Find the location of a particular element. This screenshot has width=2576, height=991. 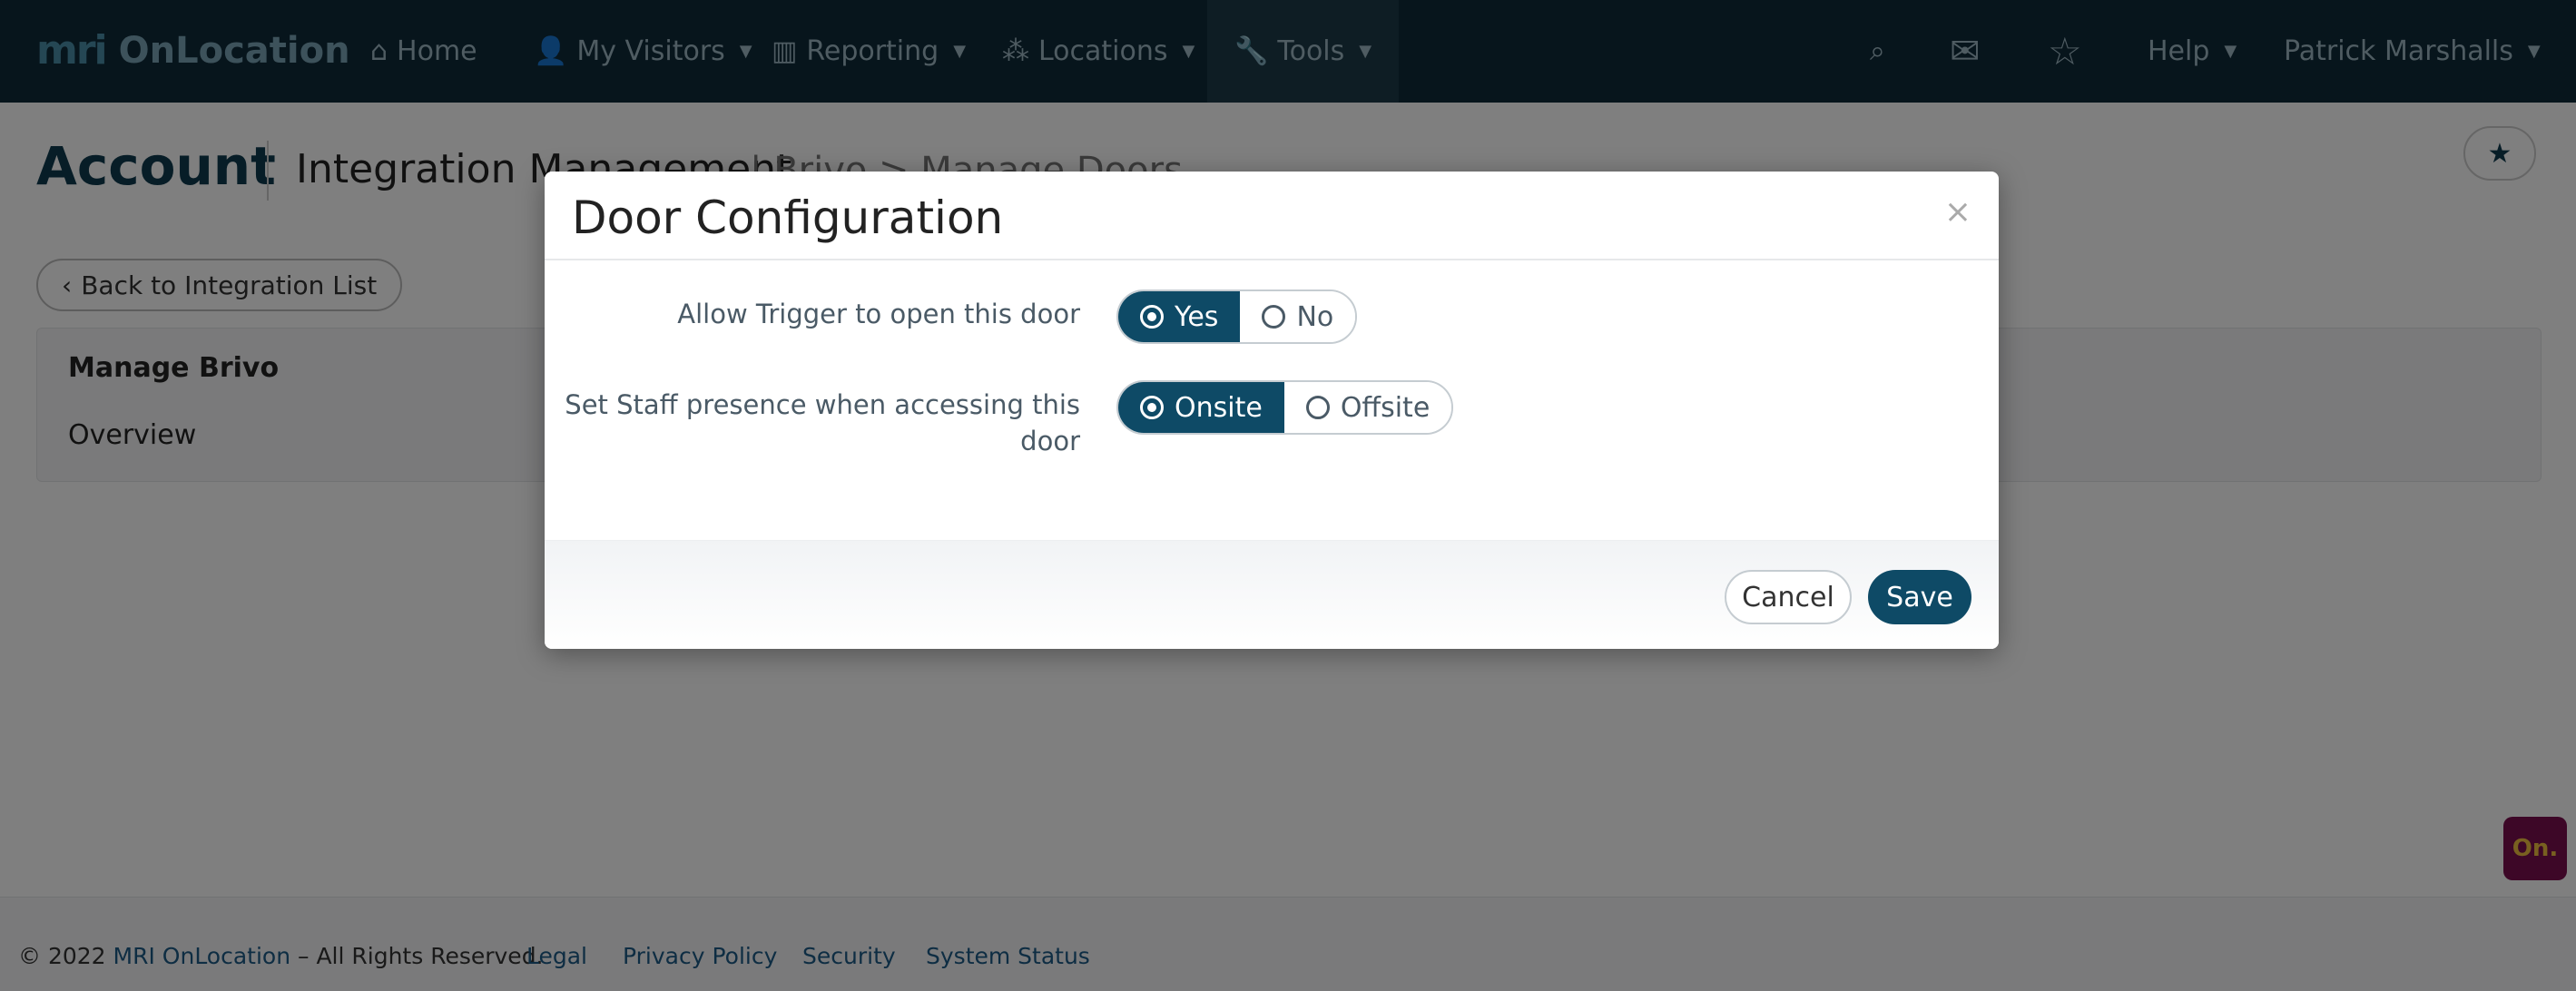

trigger-no-option: No is located at coordinates (1298, 316).